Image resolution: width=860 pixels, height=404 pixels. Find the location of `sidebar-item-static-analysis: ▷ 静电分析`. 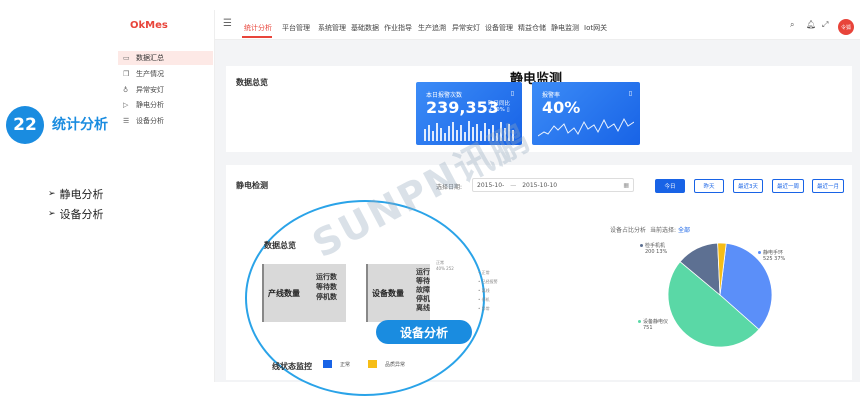

sidebar-item-static-analysis: ▷ 静电分析 is located at coordinates (165, 105).